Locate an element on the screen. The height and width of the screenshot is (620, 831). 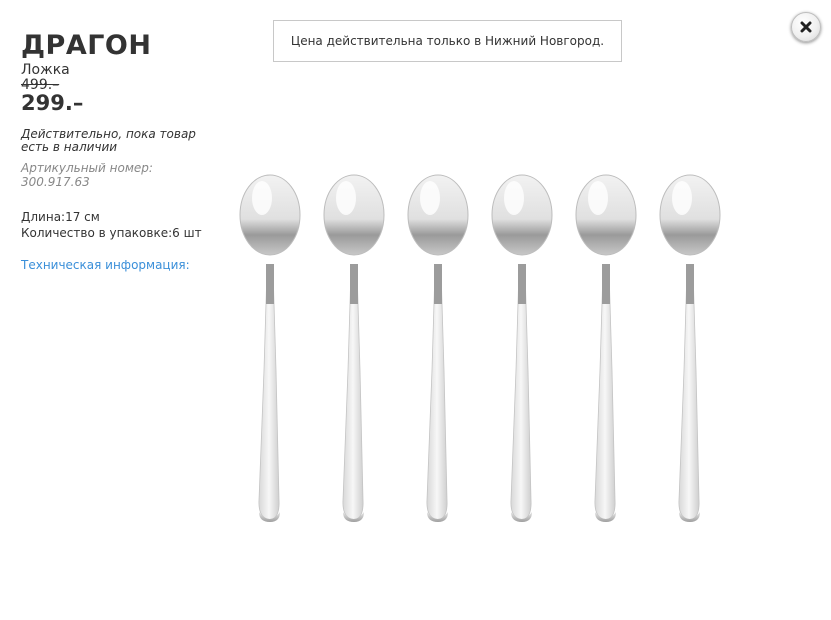
technical-info-link: Техническая информация: is located at coordinates (121, 265).